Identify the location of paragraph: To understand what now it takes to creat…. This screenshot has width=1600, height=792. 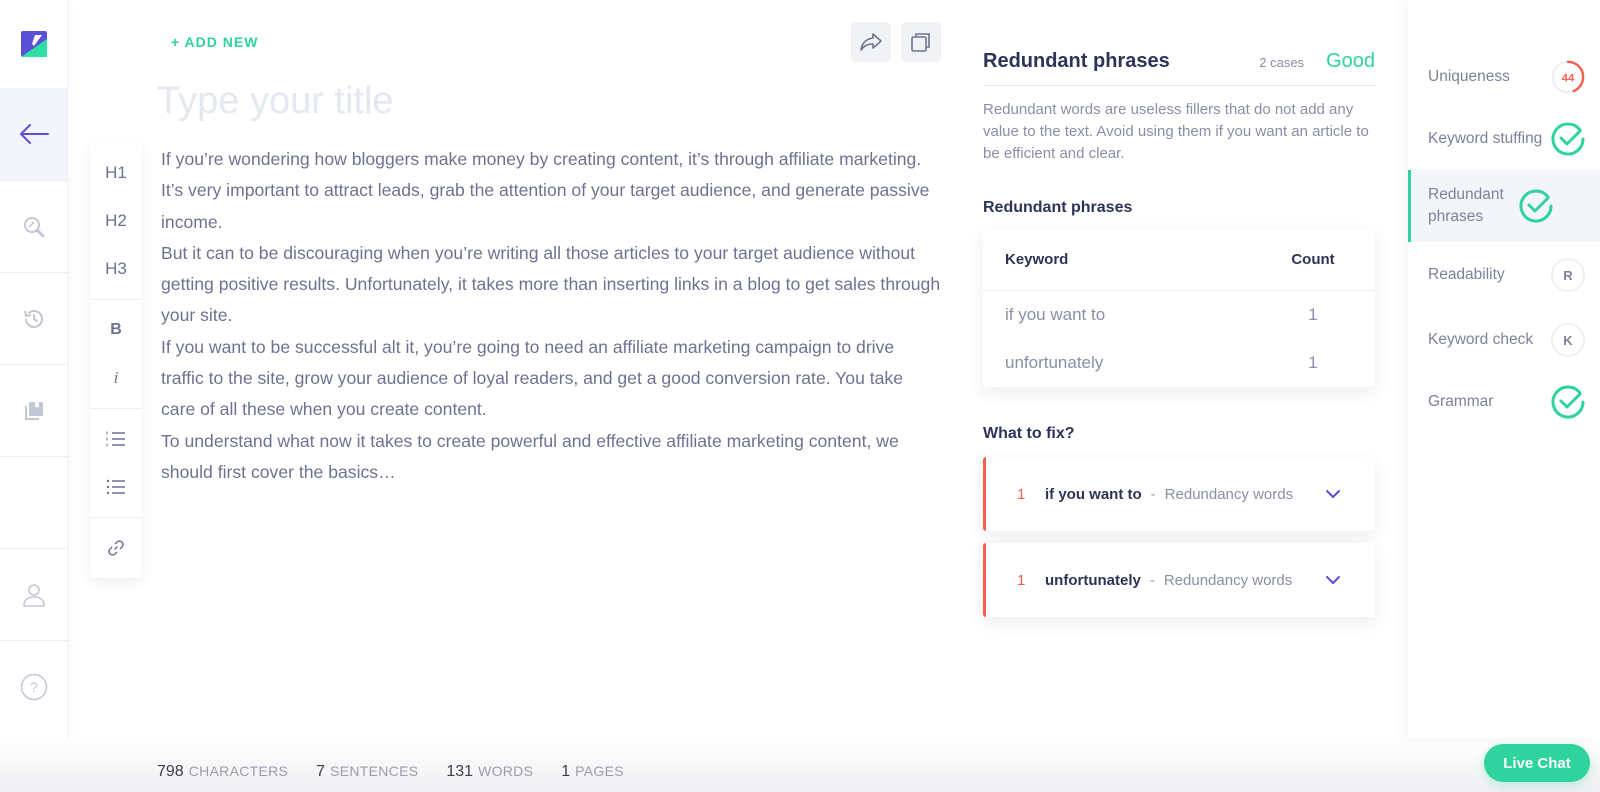
(530, 456).